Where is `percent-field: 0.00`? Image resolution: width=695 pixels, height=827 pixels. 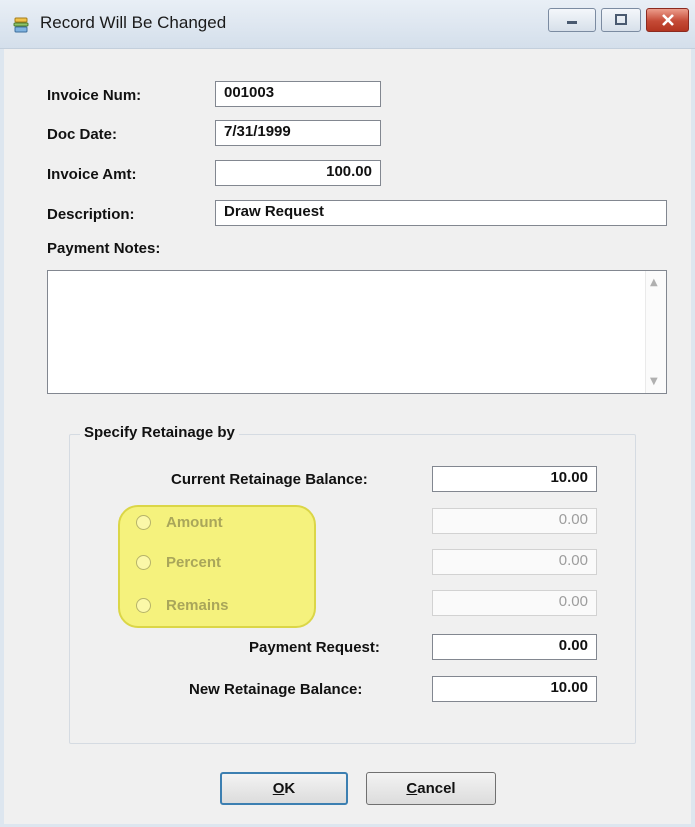
percent-field: 0.00 is located at coordinates (514, 562).